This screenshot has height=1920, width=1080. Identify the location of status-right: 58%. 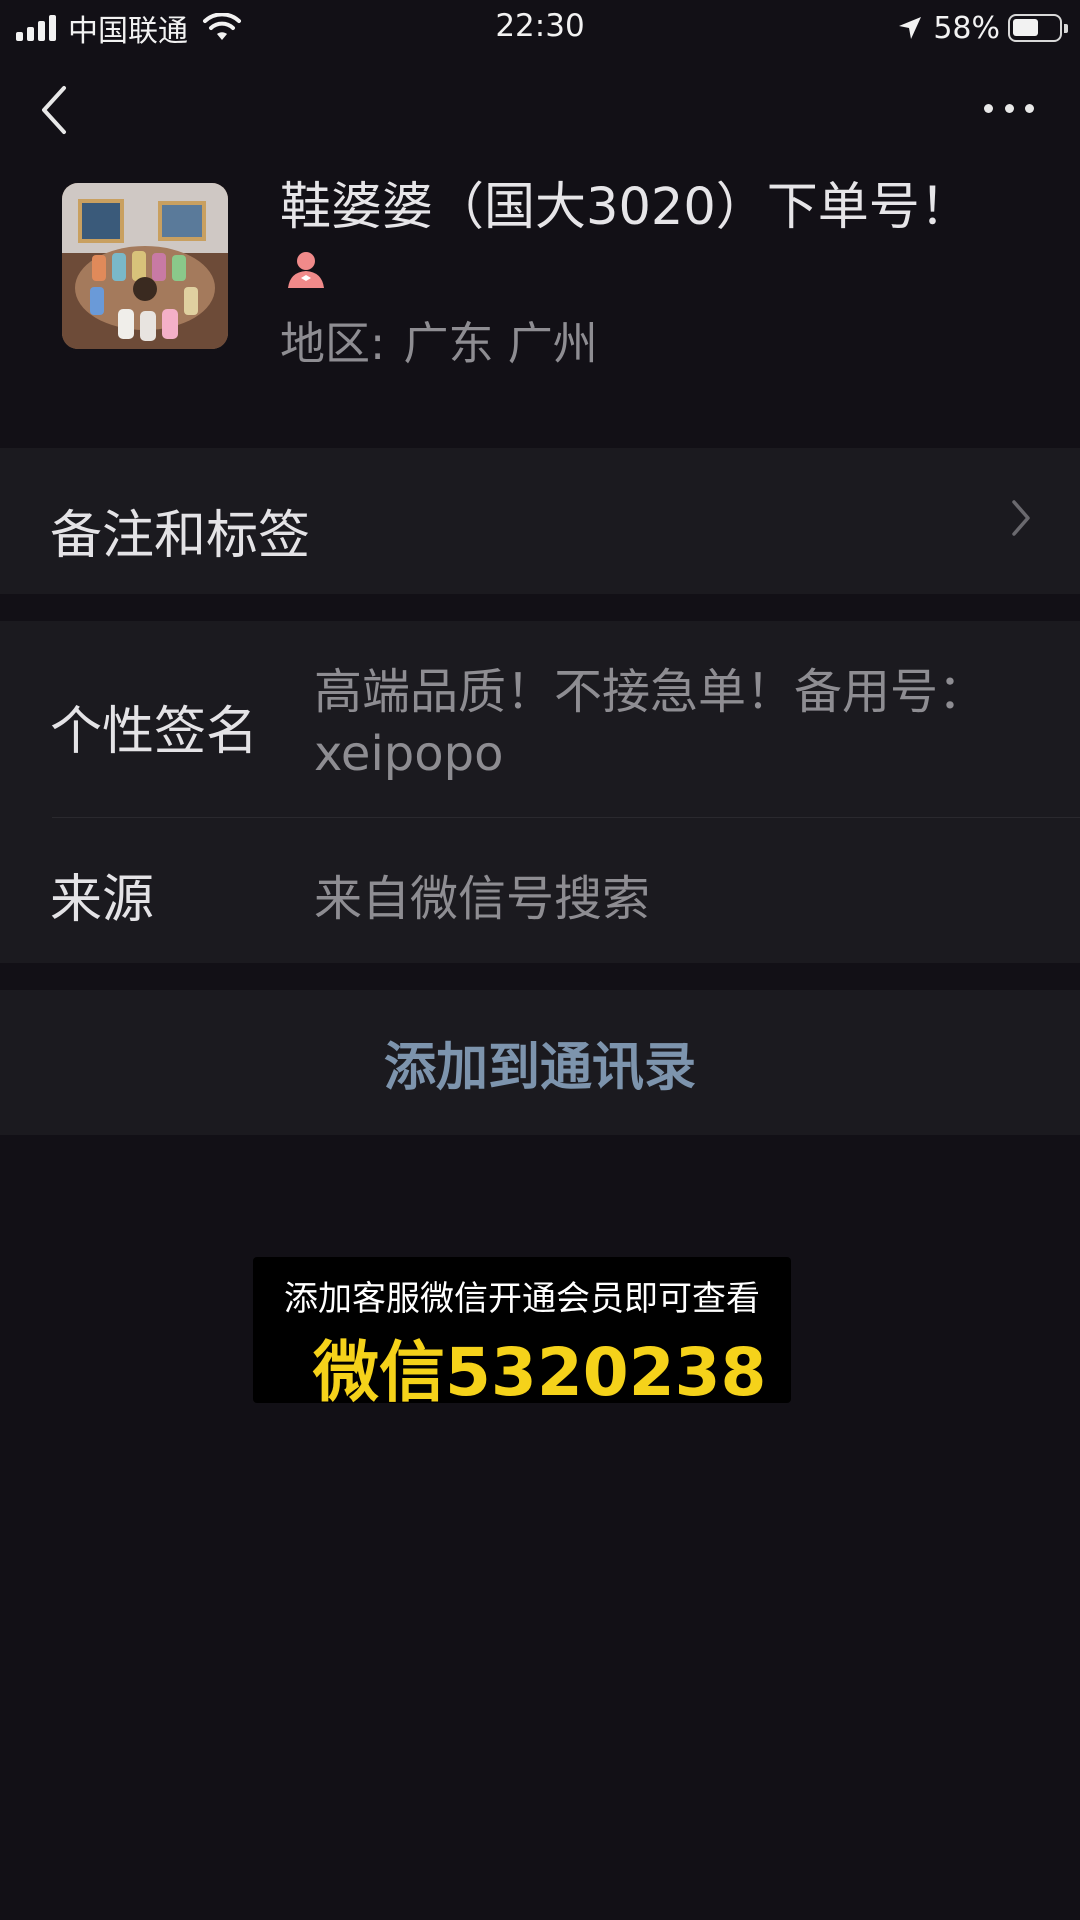
(982, 28).